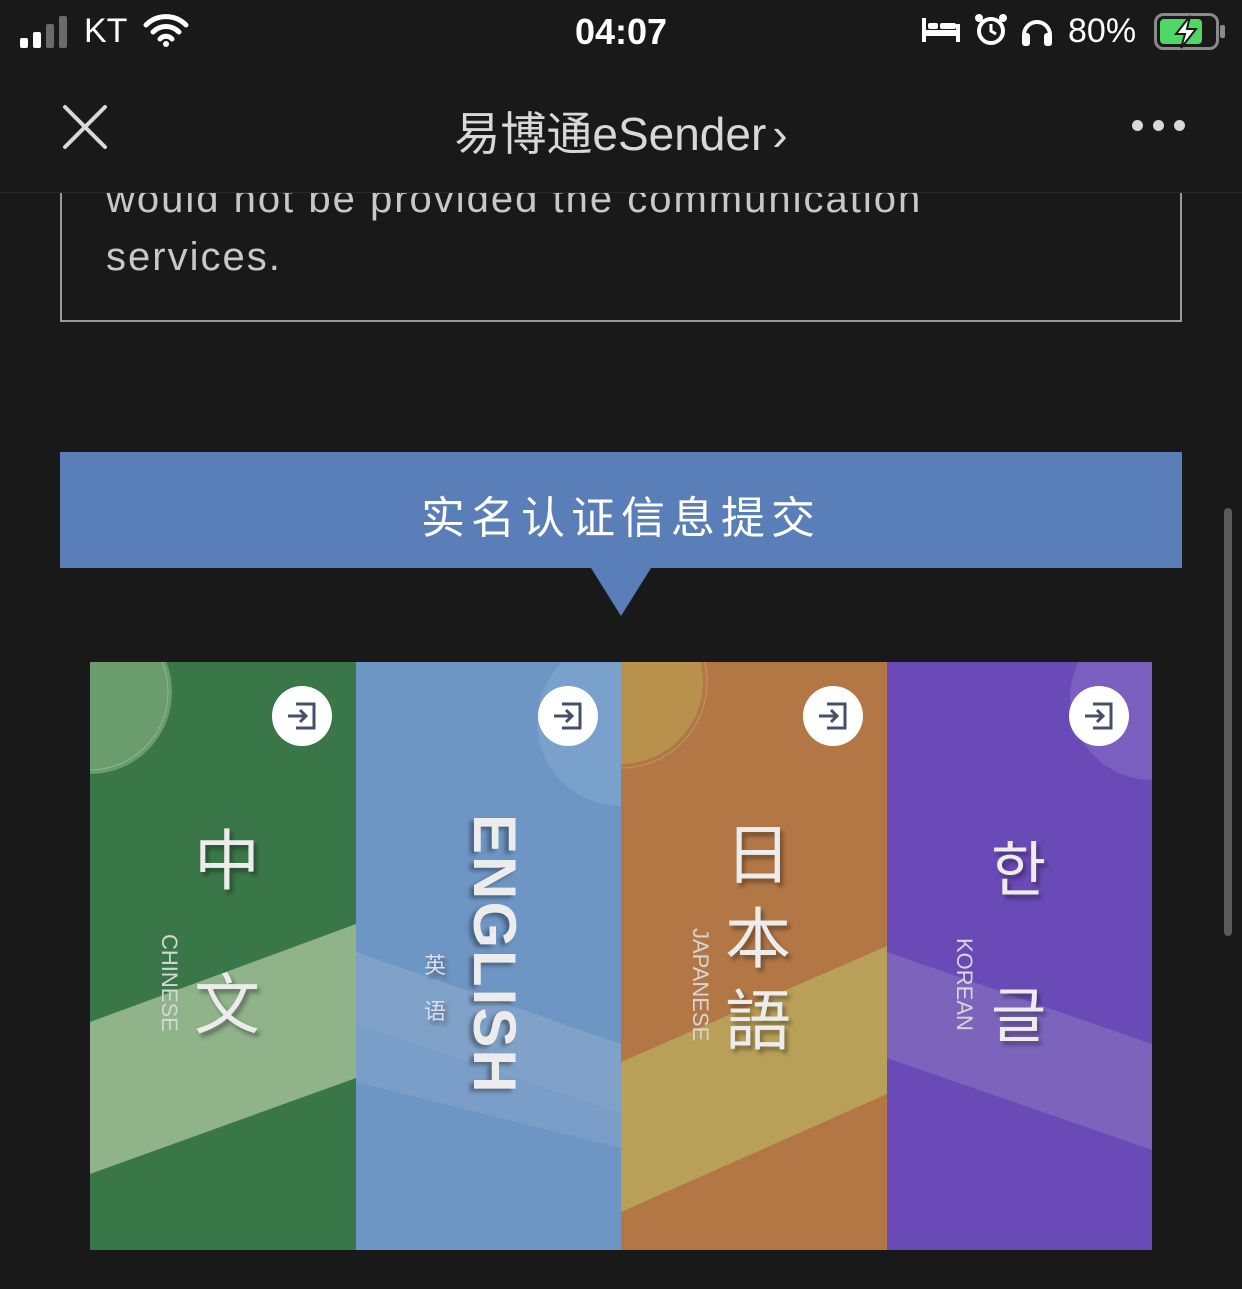 The height and width of the screenshot is (1289, 1242). Describe the element at coordinates (754, 956) in the screenshot. I see `language-card-japanese: 日 本 語 JAPANESE` at that location.